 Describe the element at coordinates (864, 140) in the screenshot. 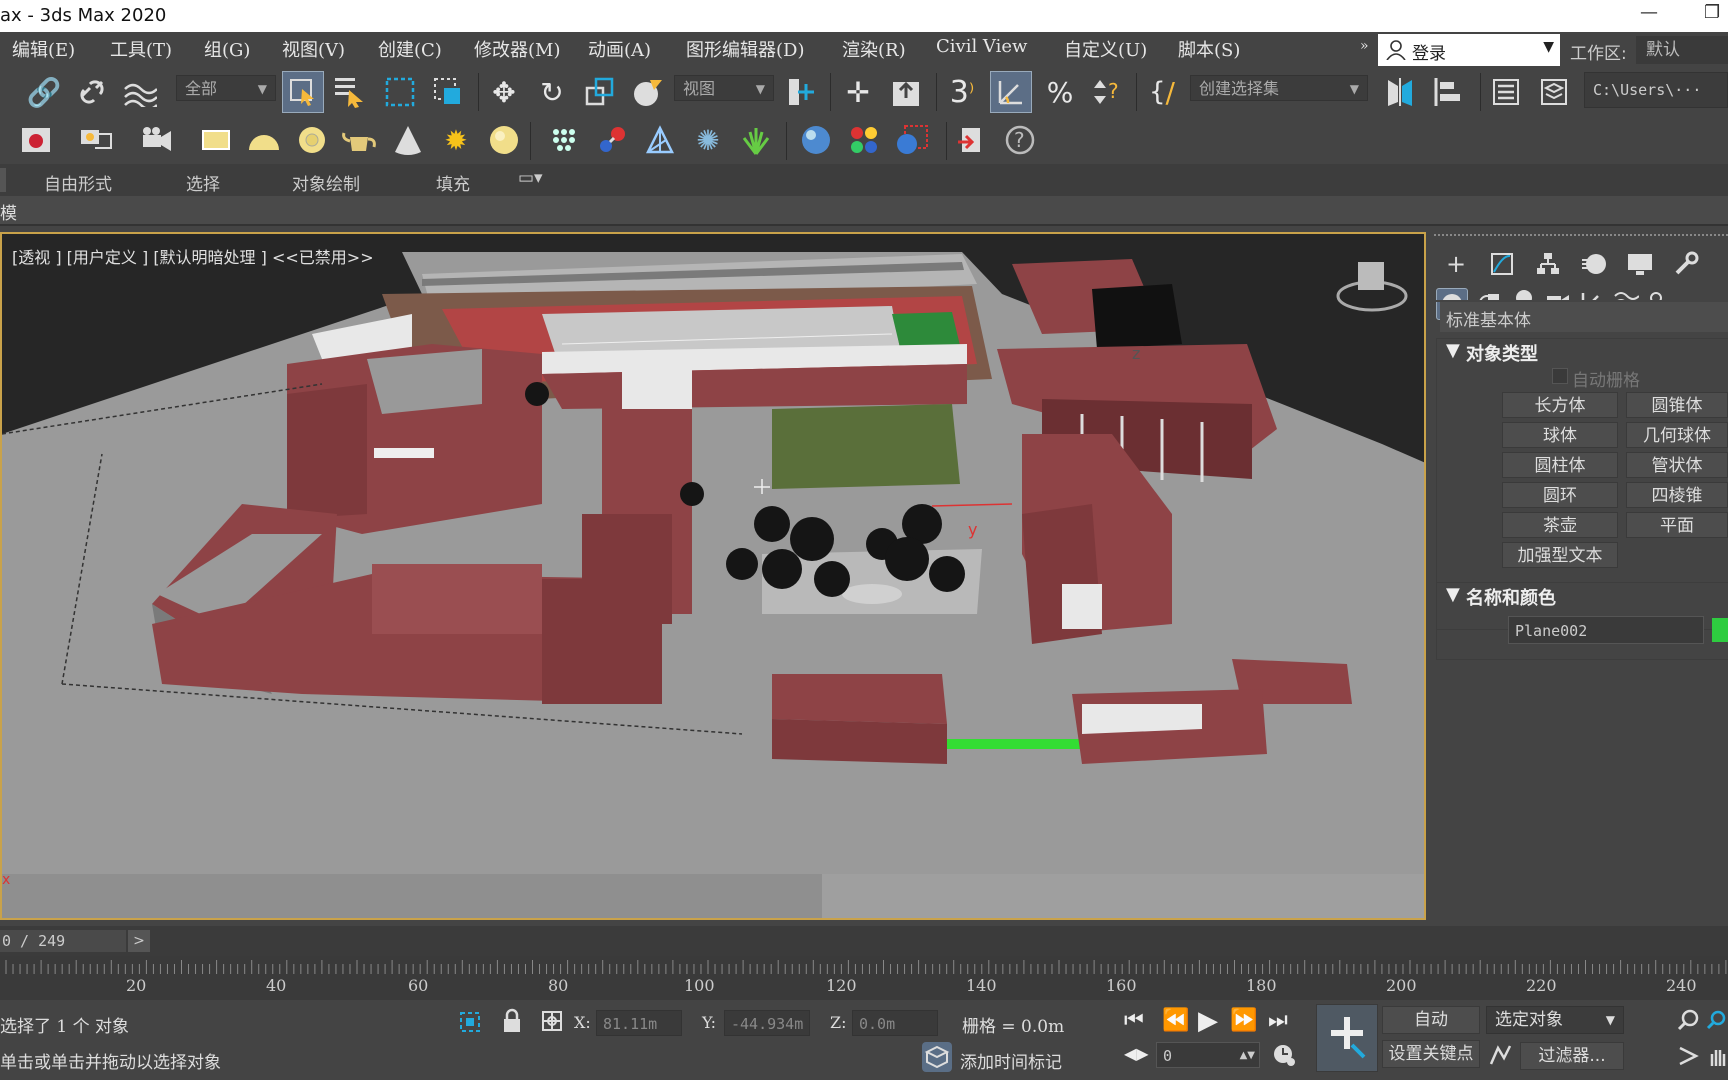

I see `slate-material-icon` at that location.